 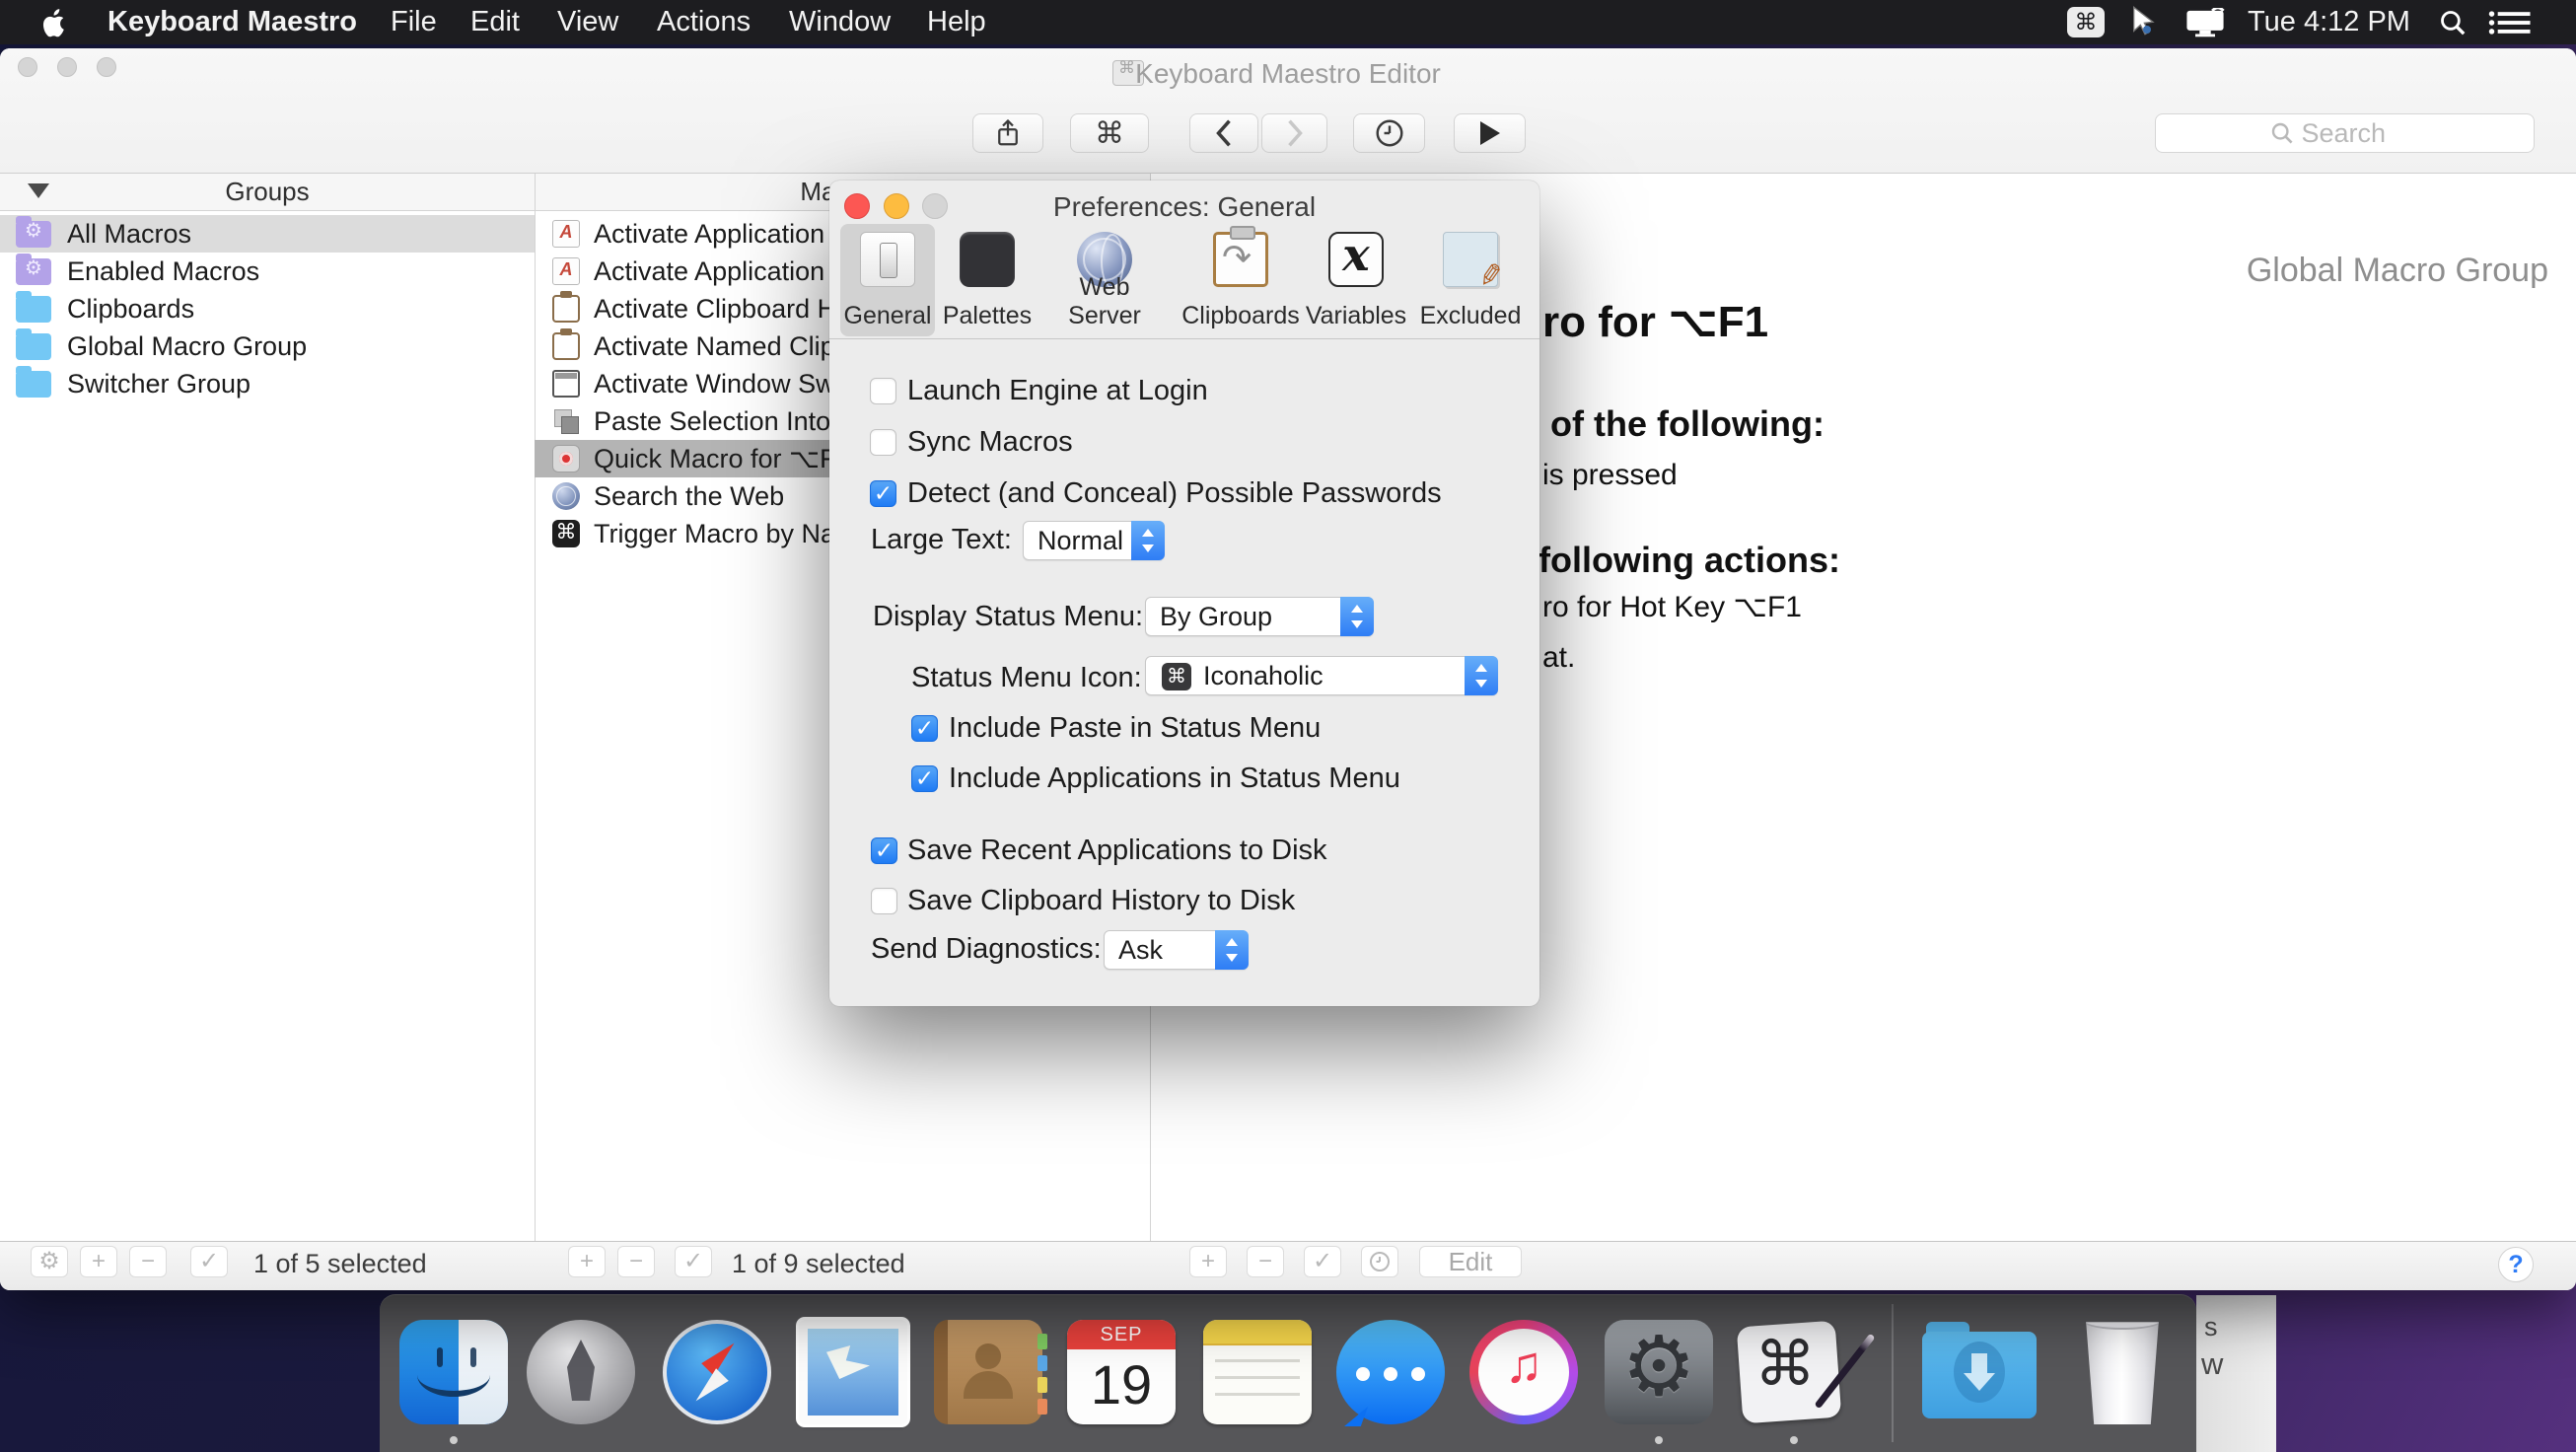 I want to click on forward-button, so click(x=1294, y=133).